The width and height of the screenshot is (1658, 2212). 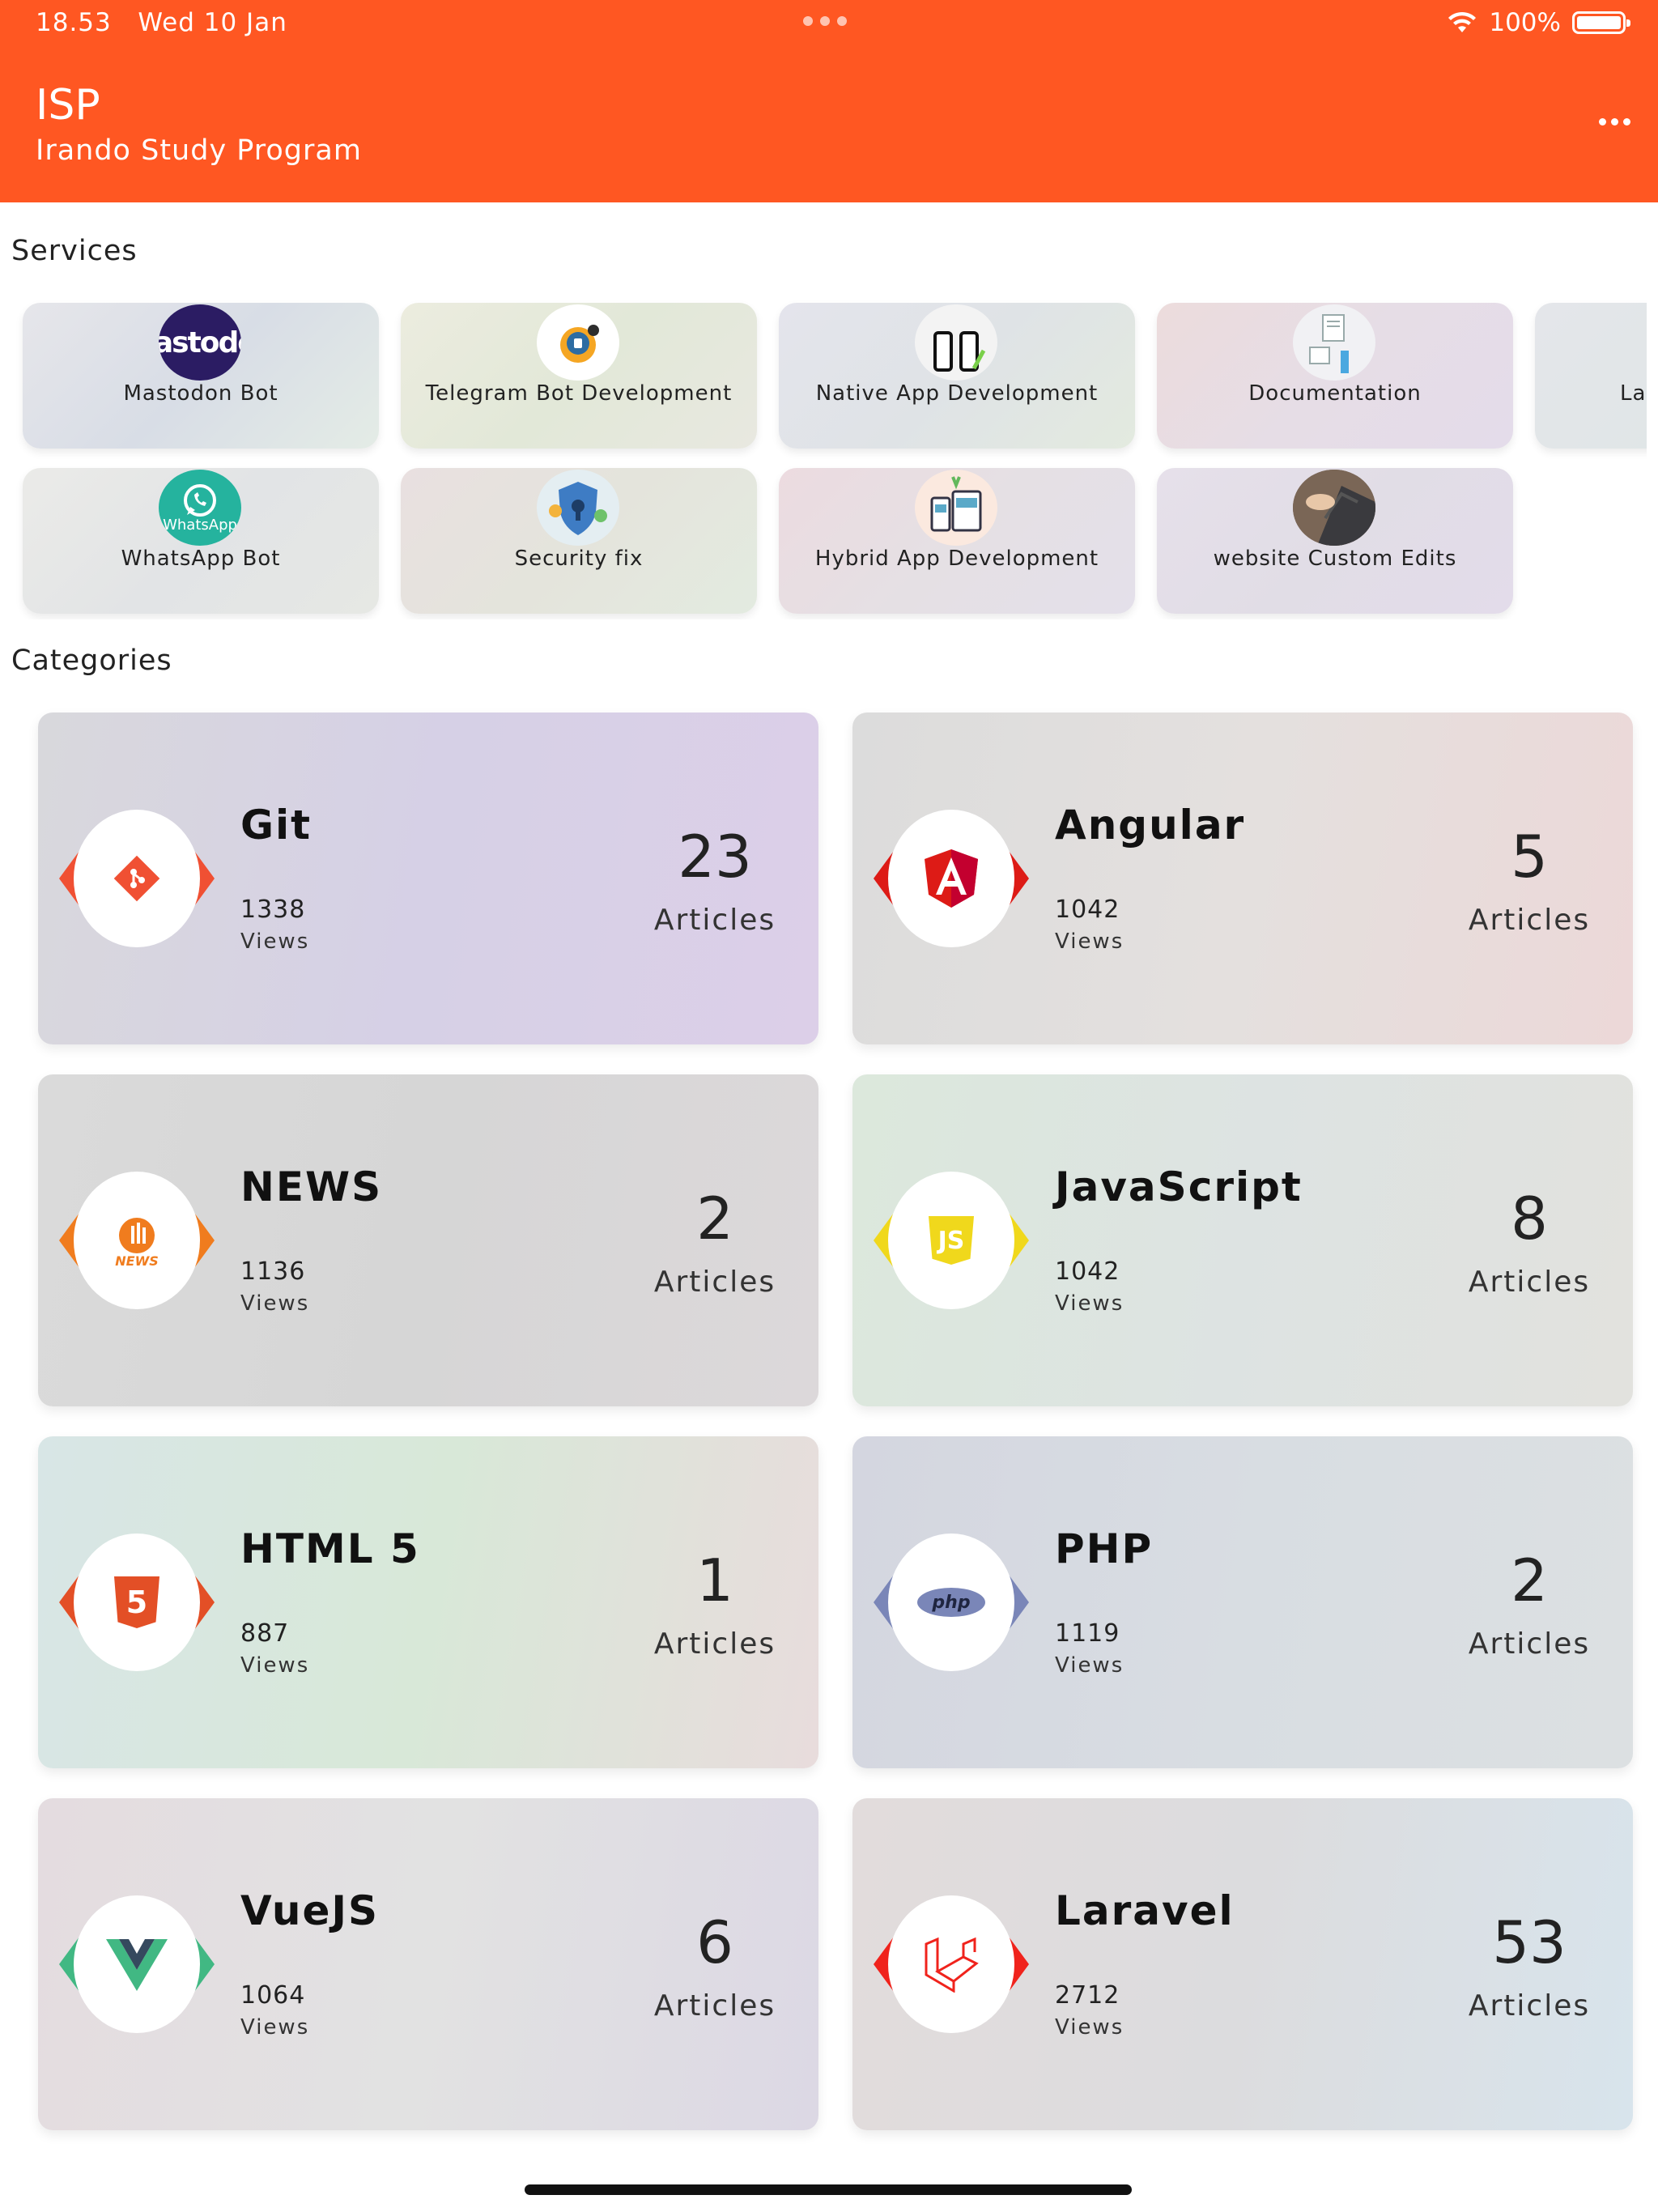 I want to click on article-count: 8, so click(x=1529, y=1219).